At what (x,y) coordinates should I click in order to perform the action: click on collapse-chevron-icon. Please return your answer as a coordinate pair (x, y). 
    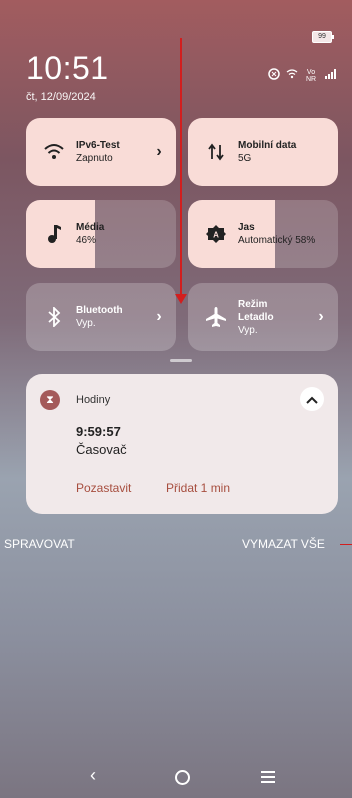
    Looking at the image, I should click on (312, 399).